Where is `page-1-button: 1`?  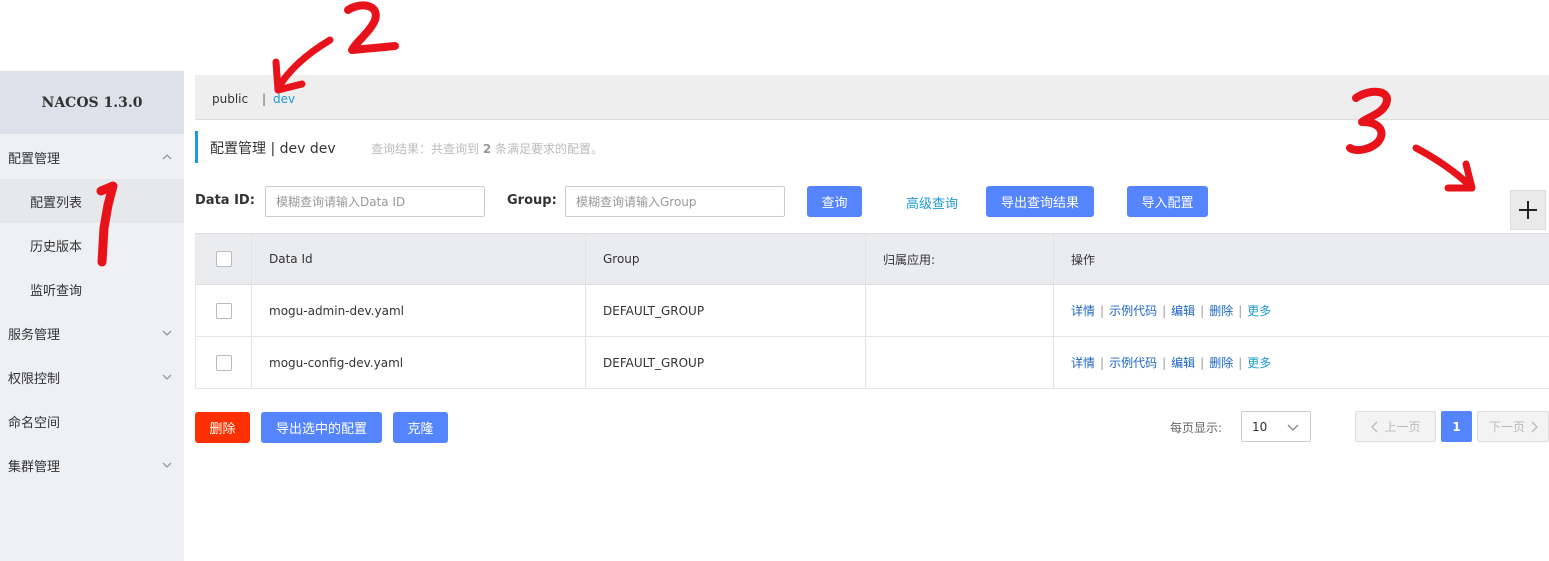 page-1-button: 1 is located at coordinates (1456, 426).